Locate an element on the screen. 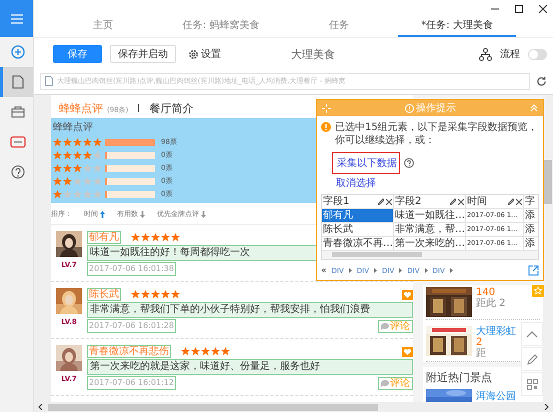 The image size is (553, 412). collect-data-link: 采集以下数据 is located at coordinates (366, 163).